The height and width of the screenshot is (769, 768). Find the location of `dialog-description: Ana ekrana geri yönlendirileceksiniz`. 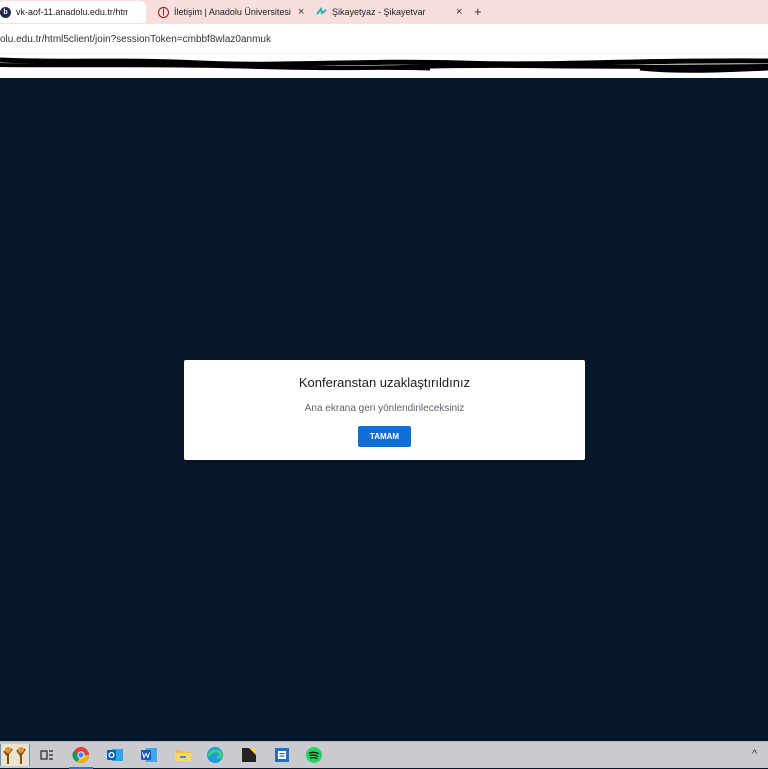

dialog-description: Ana ekrana geri yönlendirileceksiniz is located at coordinates (384, 408).